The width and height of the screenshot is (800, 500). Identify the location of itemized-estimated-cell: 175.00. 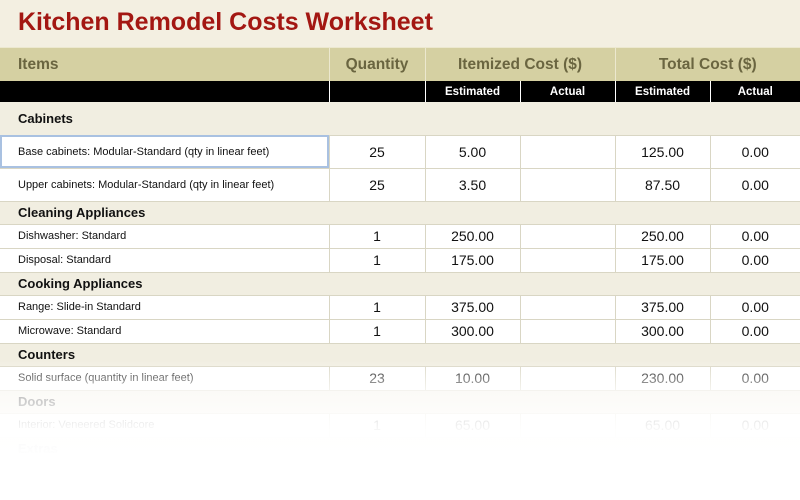
(472, 260).